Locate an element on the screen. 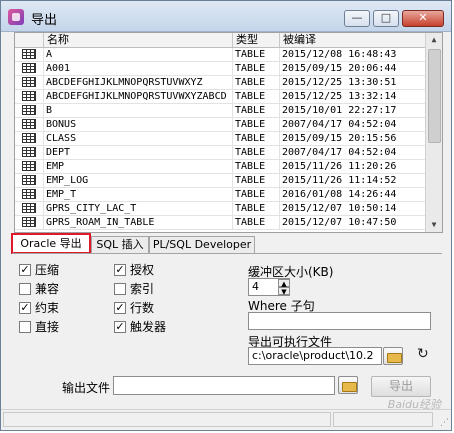 The height and width of the screenshot is (433, 454). table-row: EMP TABLE 2015/11/26 11:20:26 is located at coordinates (220, 167).